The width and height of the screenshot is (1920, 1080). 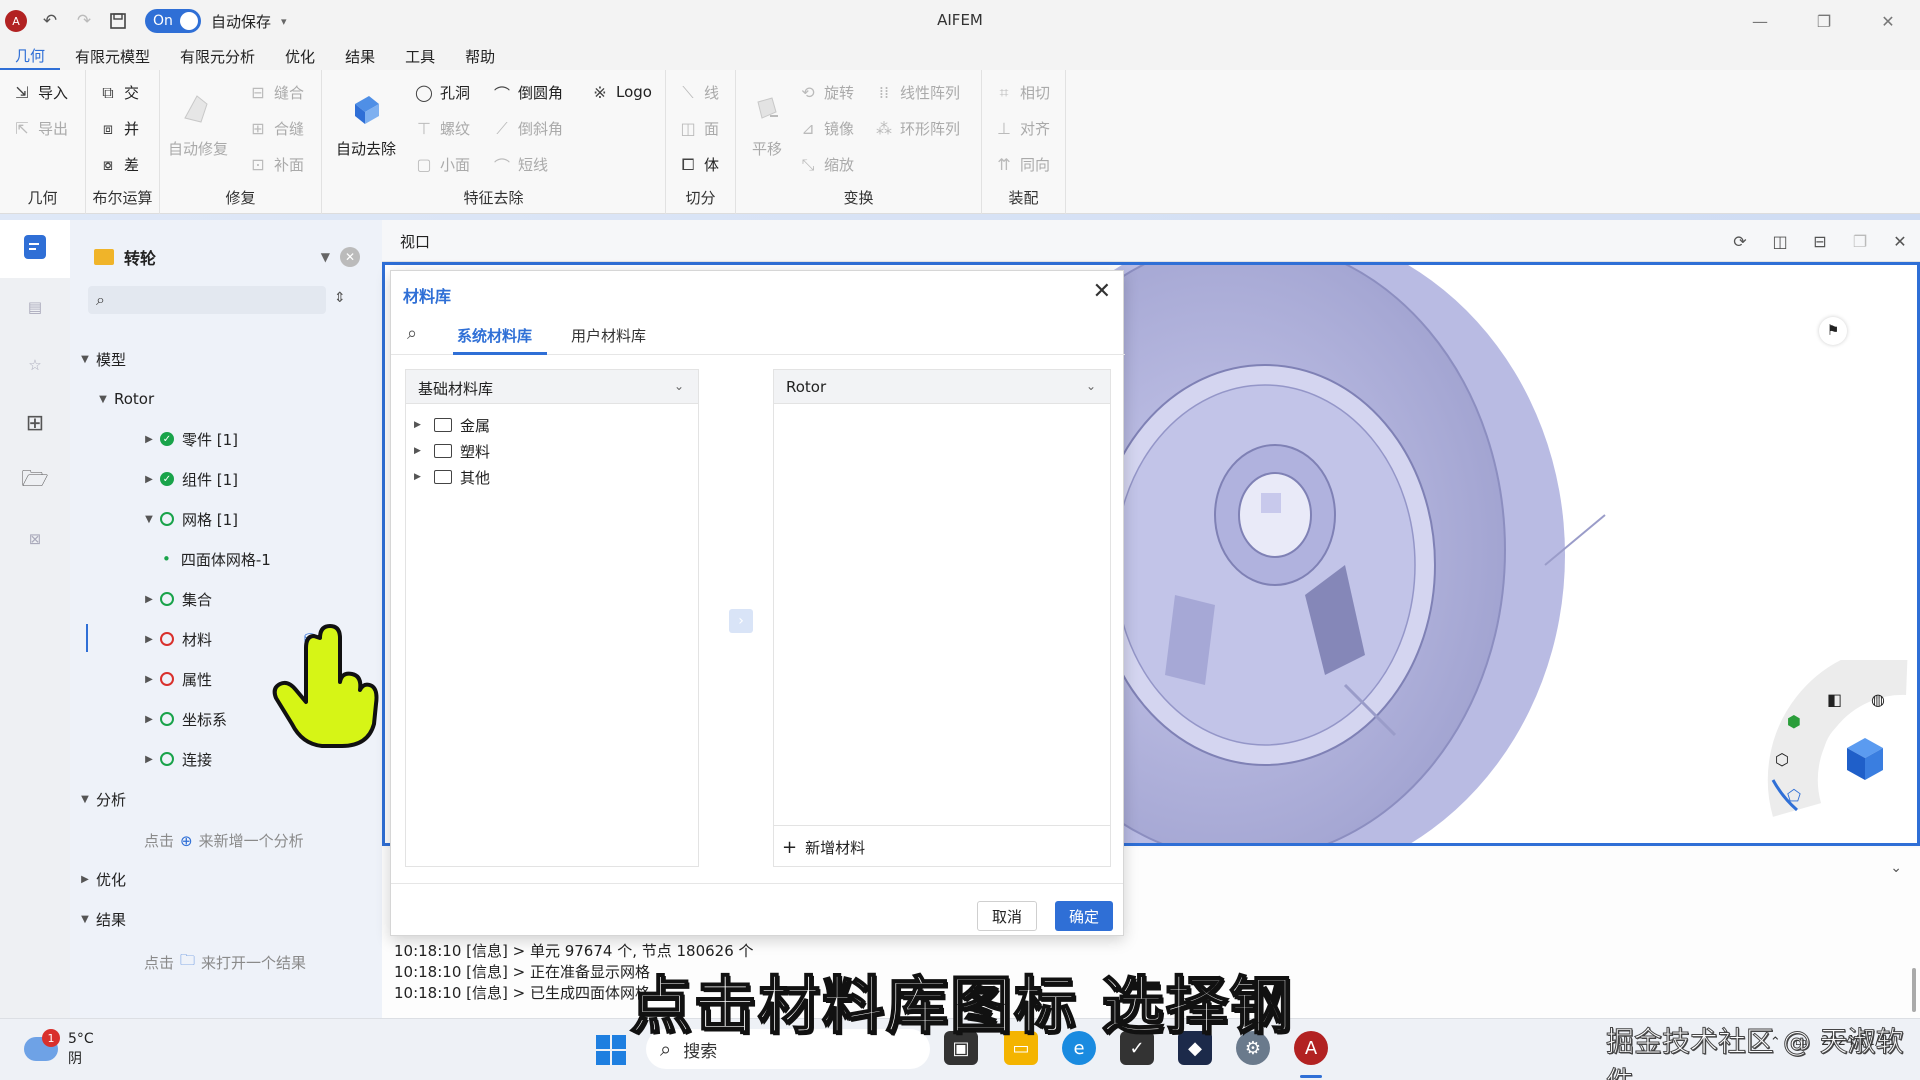 What do you see at coordinates (621, 92) in the screenshot?
I see `logo-removal-button: ※ Logo` at bounding box center [621, 92].